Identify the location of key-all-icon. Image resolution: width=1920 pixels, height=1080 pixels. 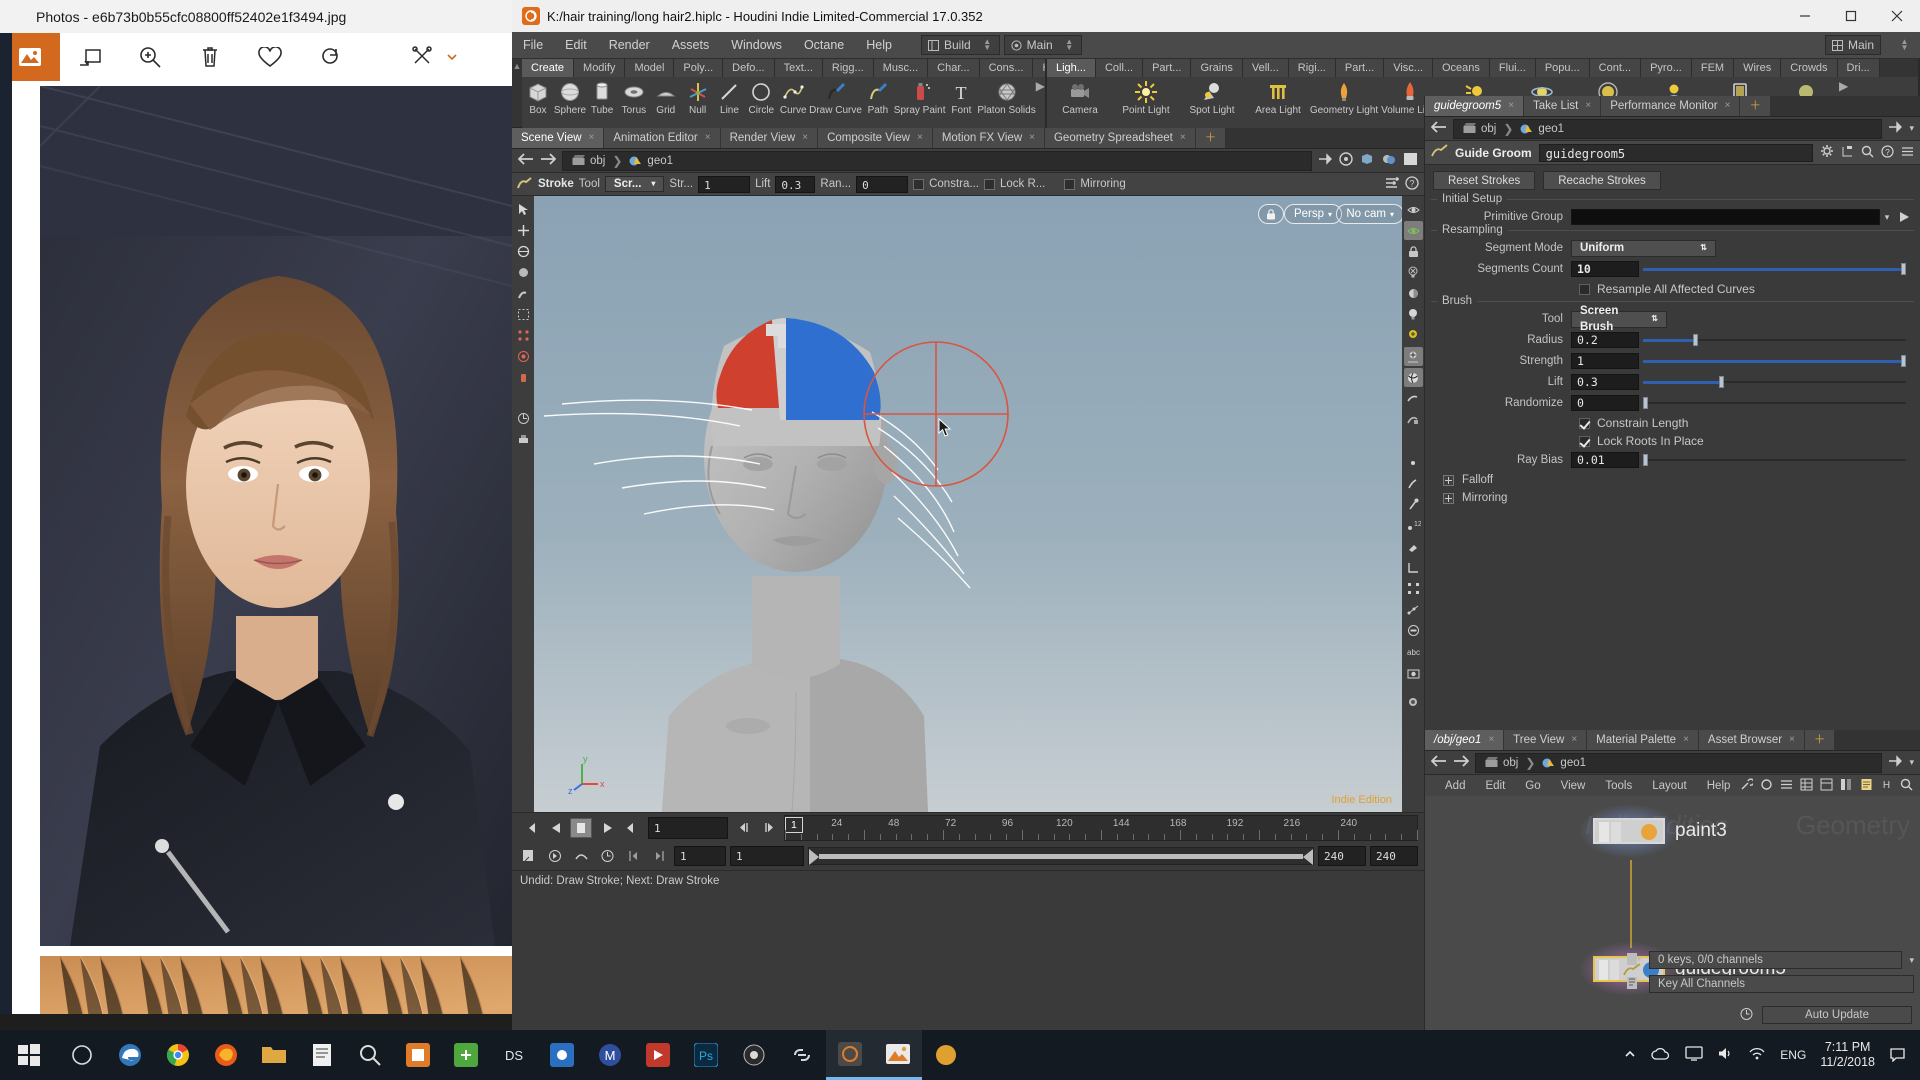
(1634, 984).